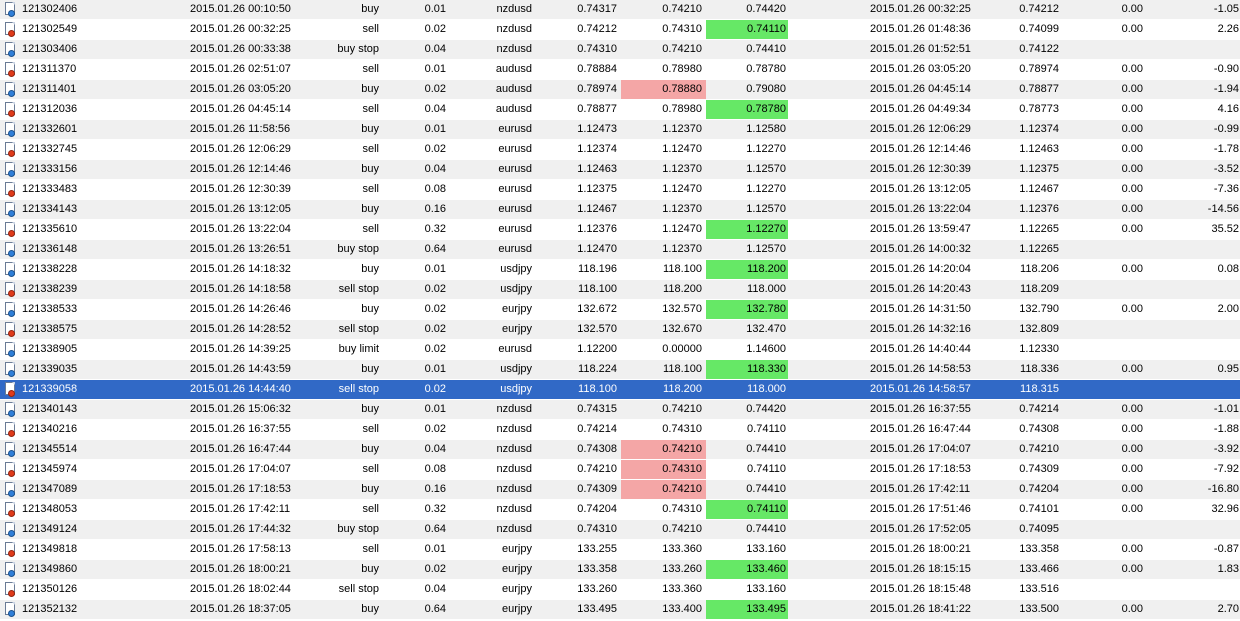 This screenshot has width=1240, height=621. Describe the element at coordinates (747, 269) in the screenshot. I see `take-profit-cell: 118.200` at that location.